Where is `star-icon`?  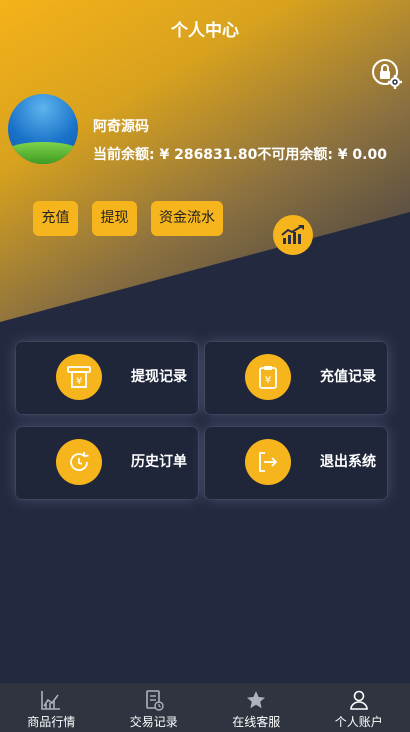
star-icon is located at coordinates (256, 700).